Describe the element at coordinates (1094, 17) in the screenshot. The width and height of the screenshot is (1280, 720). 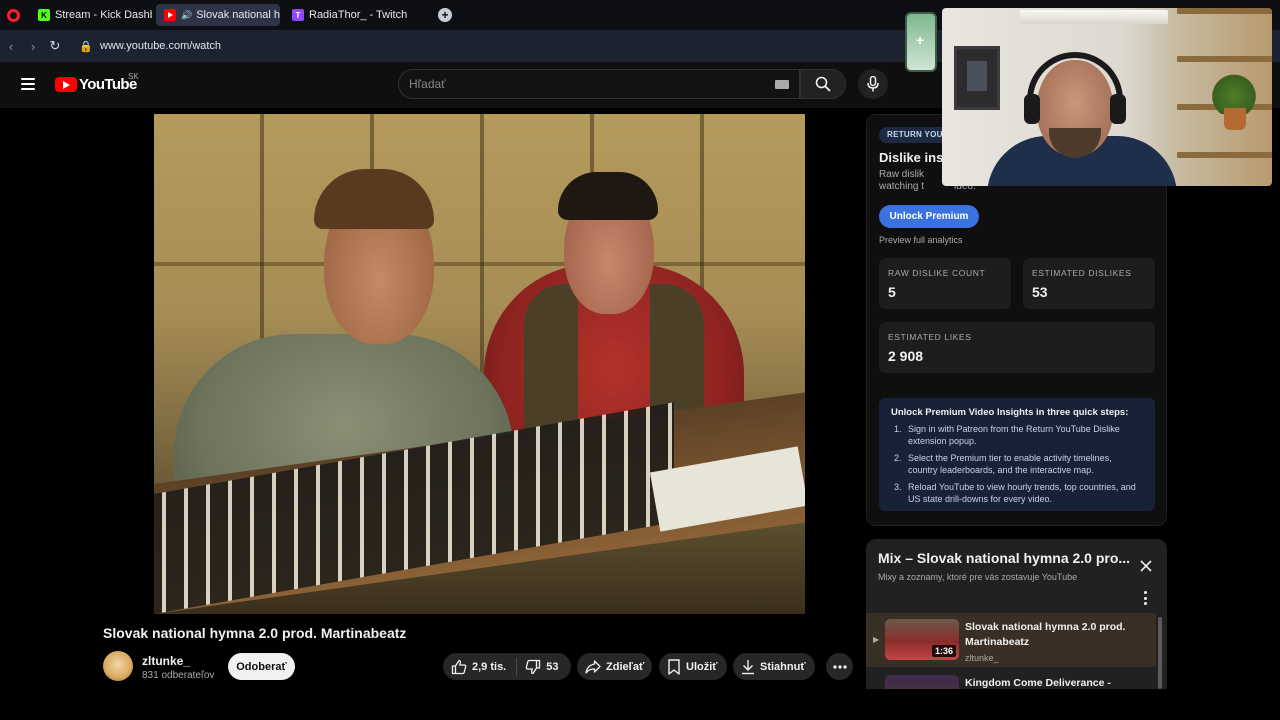
I see `light-fixture` at that location.